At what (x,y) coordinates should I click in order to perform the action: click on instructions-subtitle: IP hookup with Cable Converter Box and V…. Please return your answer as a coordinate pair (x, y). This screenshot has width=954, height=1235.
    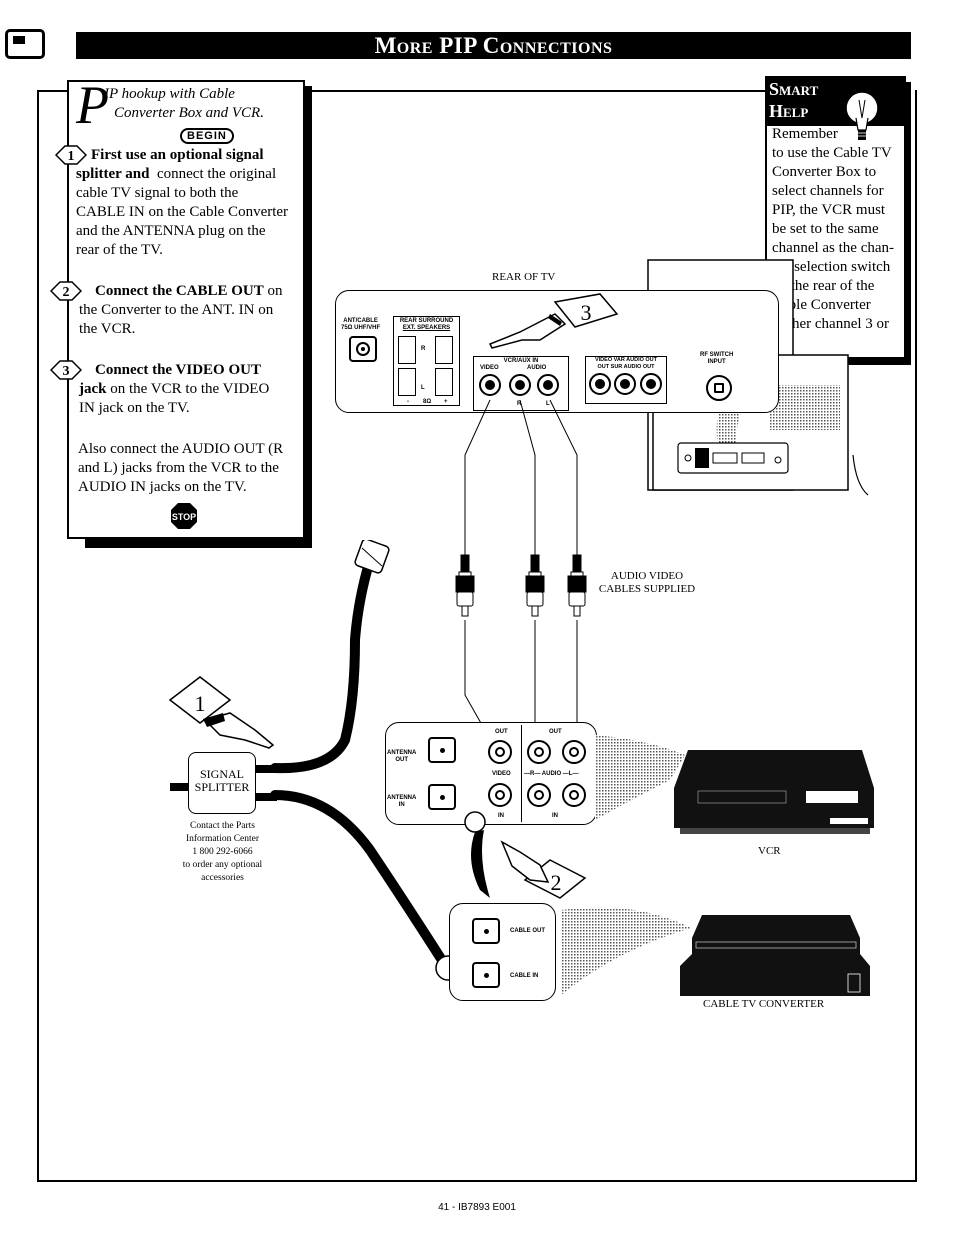
    Looking at the image, I should click on (184, 104).